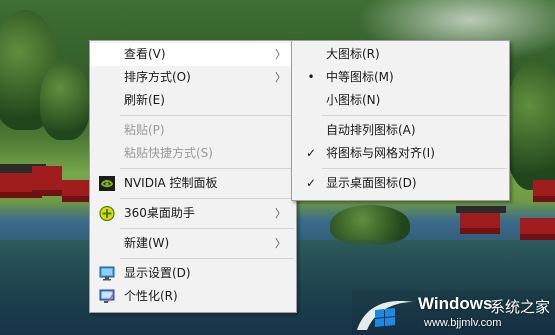 Image resolution: width=555 pixels, height=335 pixels. Describe the element at coordinates (107, 273) in the screenshot. I see `display-settings-icon` at that location.